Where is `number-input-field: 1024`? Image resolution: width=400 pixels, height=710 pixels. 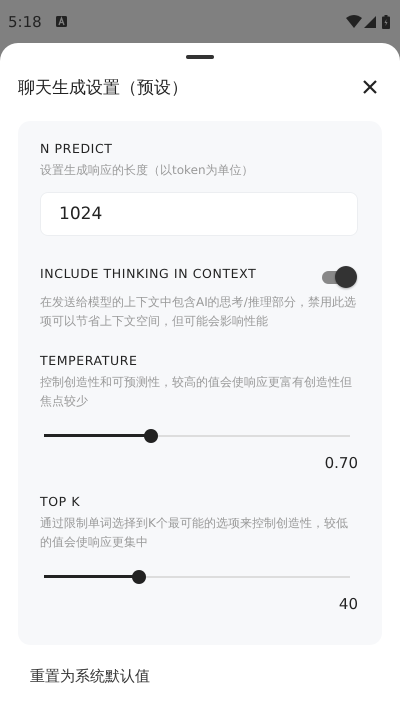
number-input-field: 1024 is located at coordinates (199, 214).